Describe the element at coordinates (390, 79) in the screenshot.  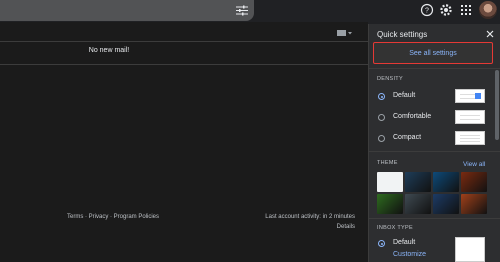
I see `density-label: DENSITY` at that location.